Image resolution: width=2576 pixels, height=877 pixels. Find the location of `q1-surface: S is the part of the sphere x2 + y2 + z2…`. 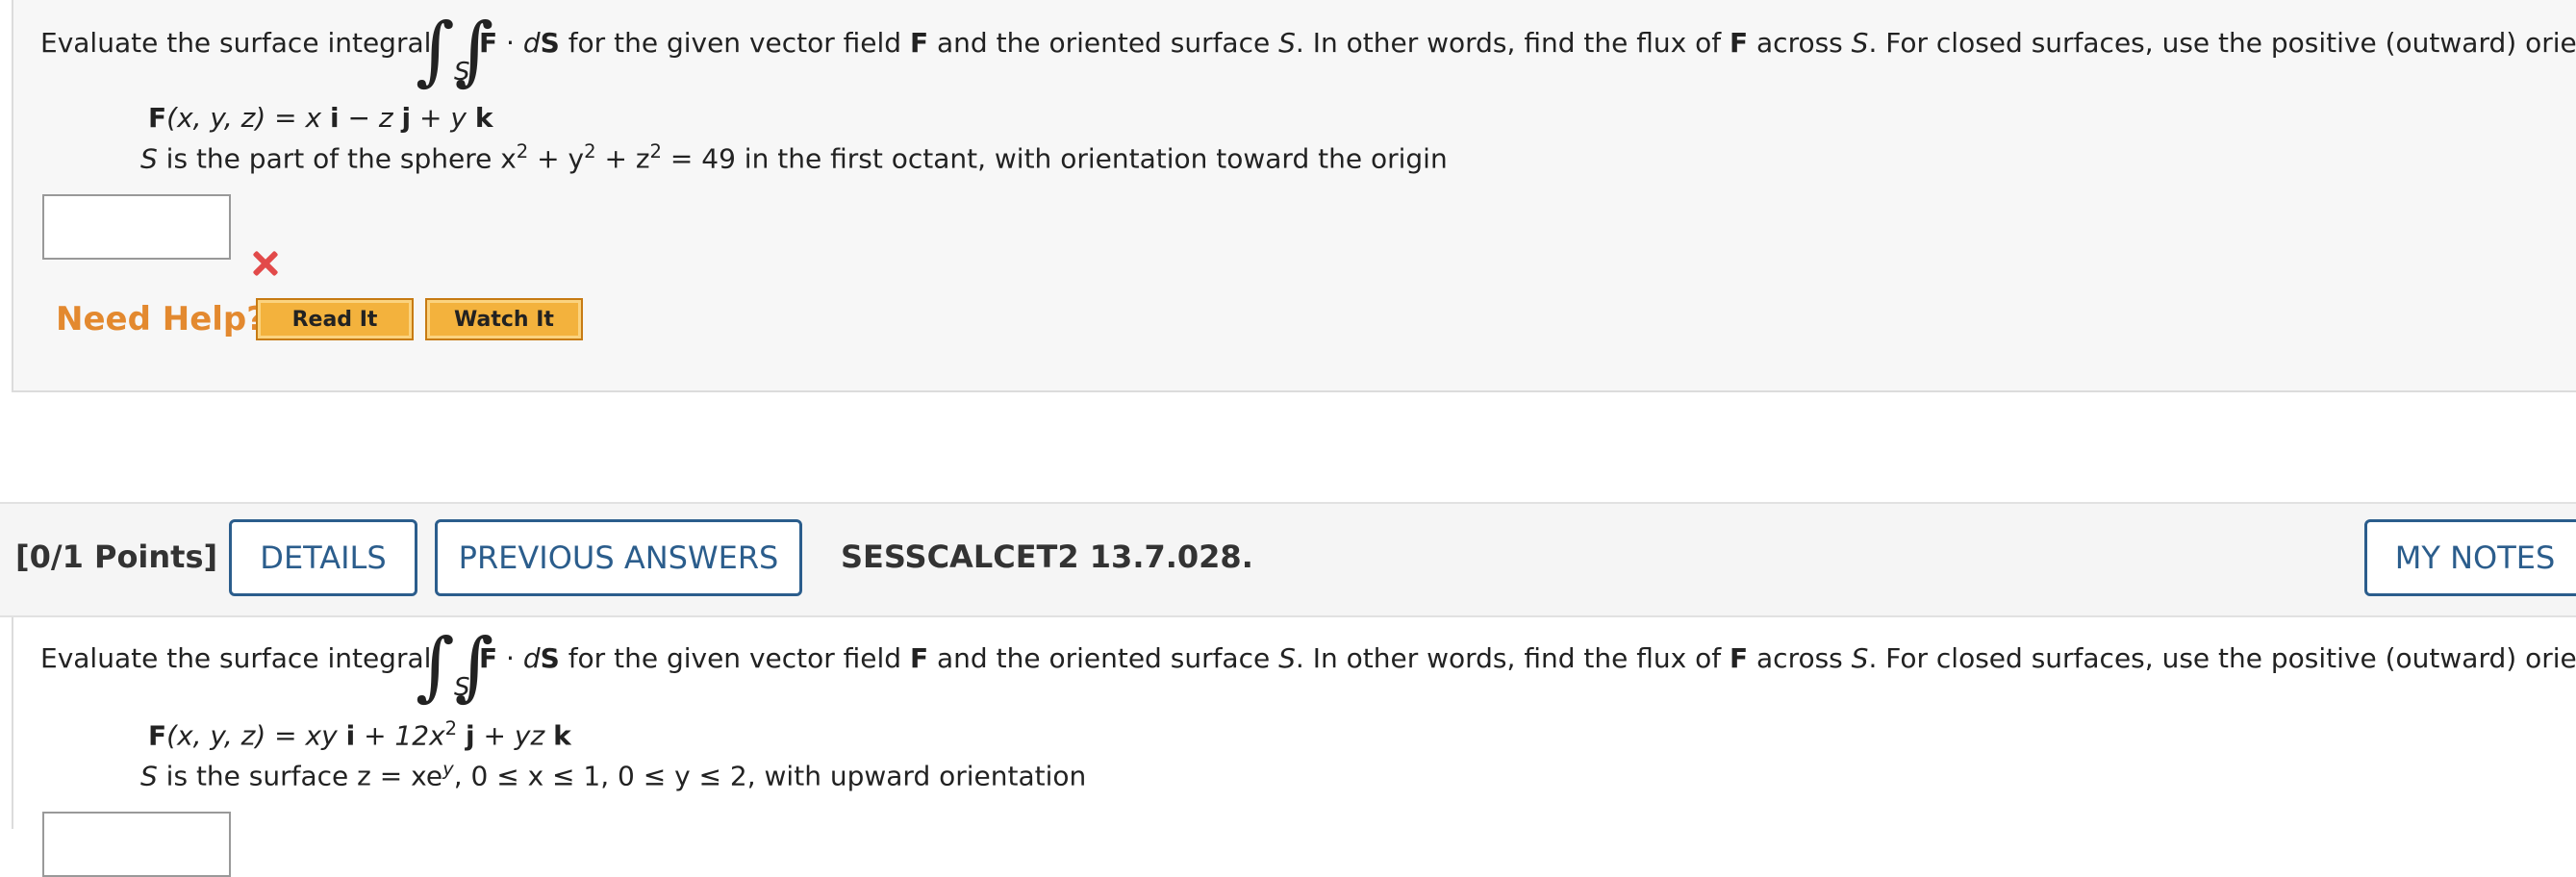

q1-surface: S is the part of the sphere x2 + y2 + z2… is located at coordinates (794, 157).